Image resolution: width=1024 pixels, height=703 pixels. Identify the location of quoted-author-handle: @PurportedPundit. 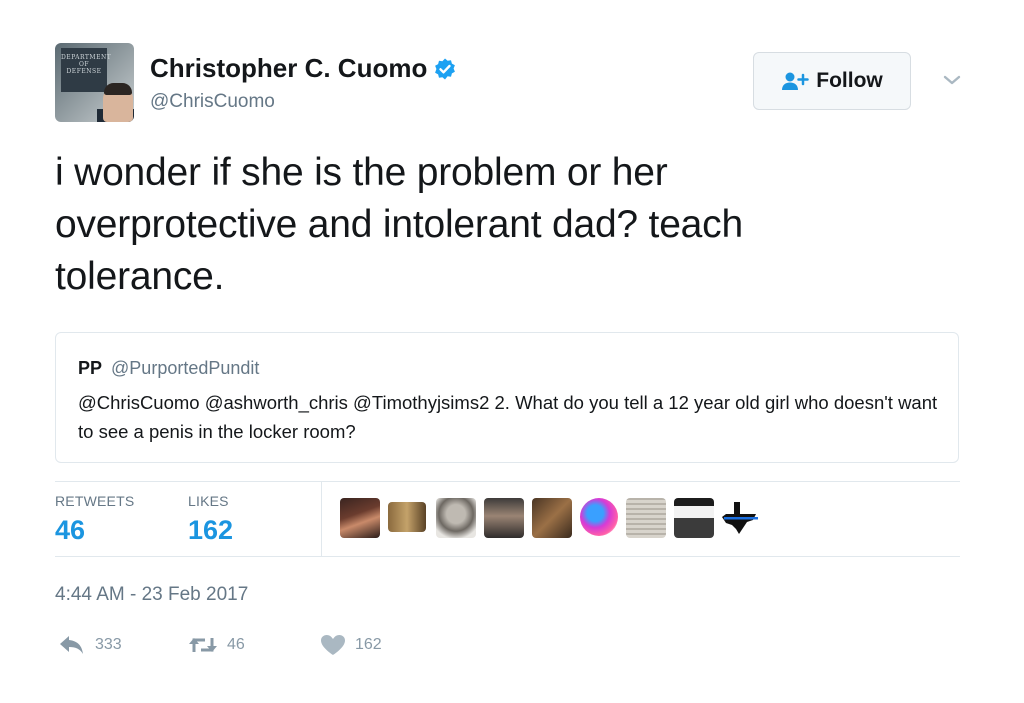
(185, 368).